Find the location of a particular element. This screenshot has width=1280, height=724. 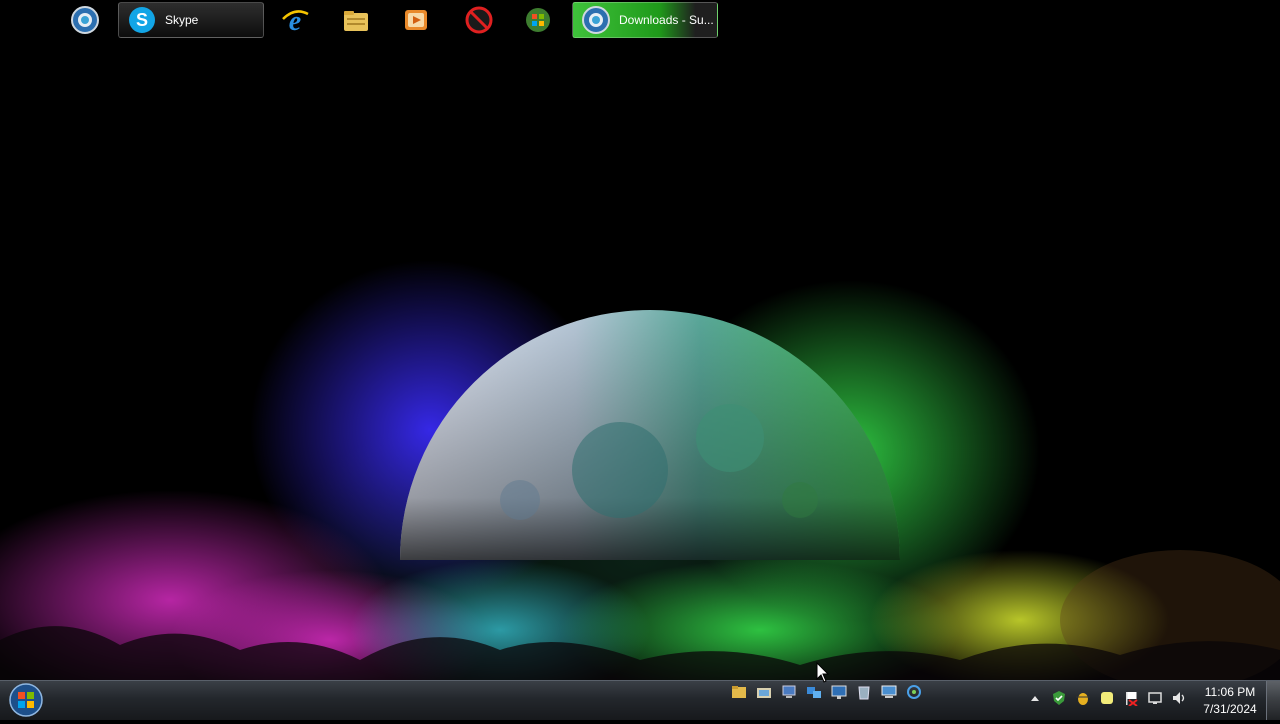

security-shield-icon is located at coordinates (1059, 698).